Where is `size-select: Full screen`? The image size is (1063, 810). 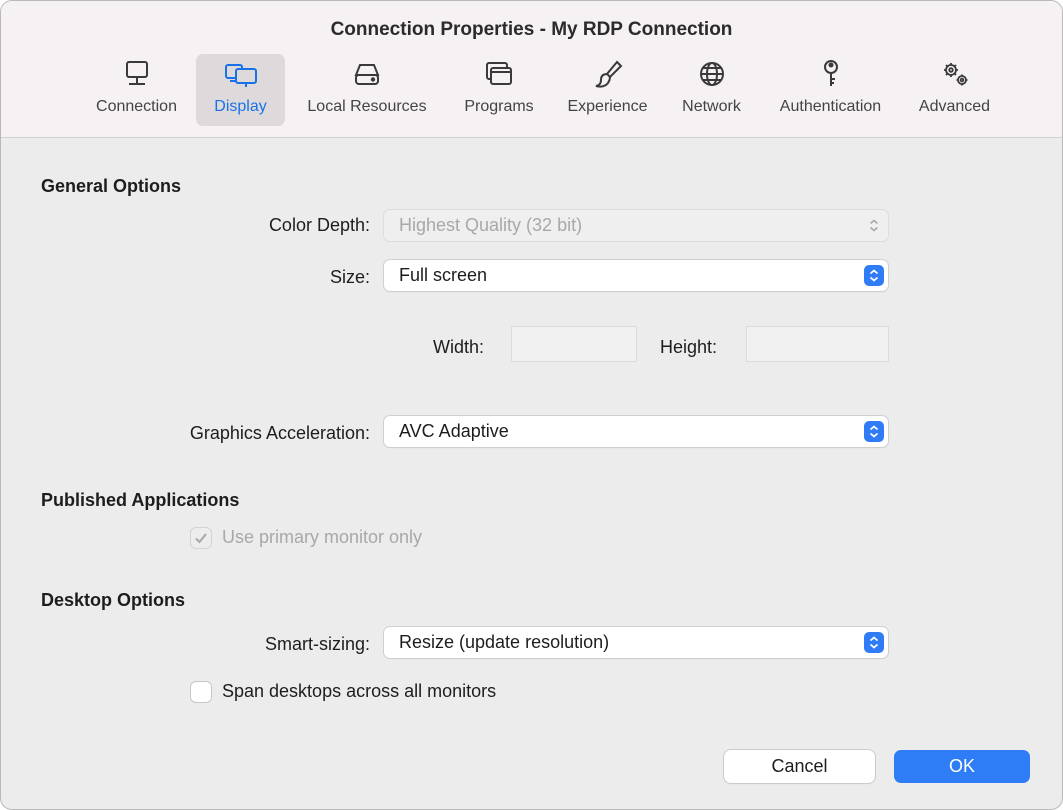
size-select: Full screen is located at coordinates (636, 275).